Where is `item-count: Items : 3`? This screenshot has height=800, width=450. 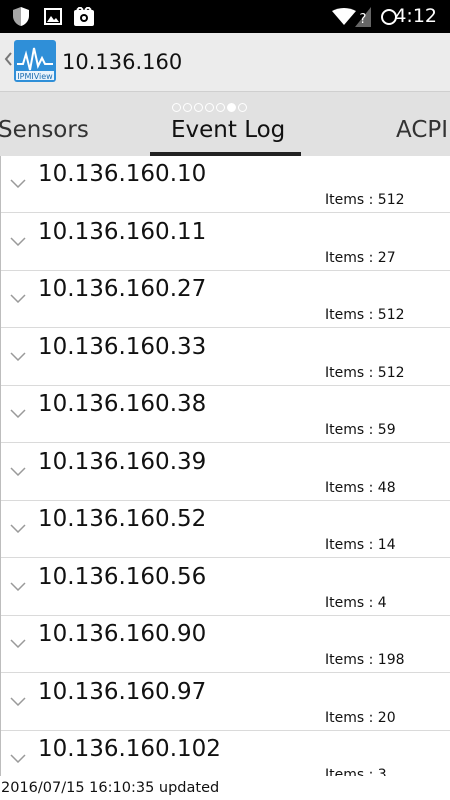 item-count: Items : 3 is located at coordinates (356, 771).